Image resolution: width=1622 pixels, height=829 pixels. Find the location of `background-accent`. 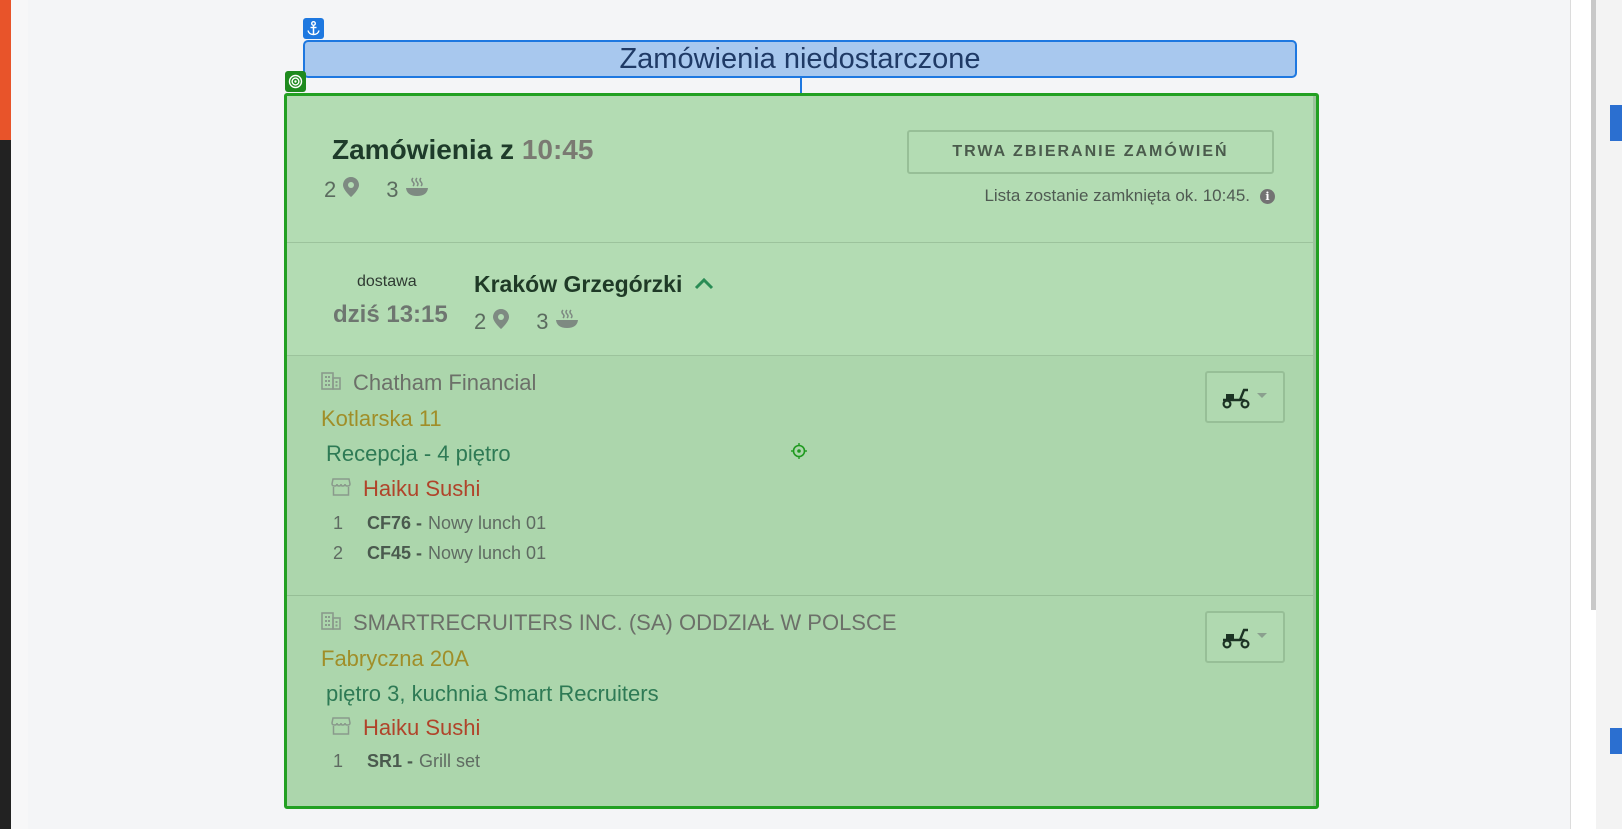

background-accent is located at coordinates (5, 70).